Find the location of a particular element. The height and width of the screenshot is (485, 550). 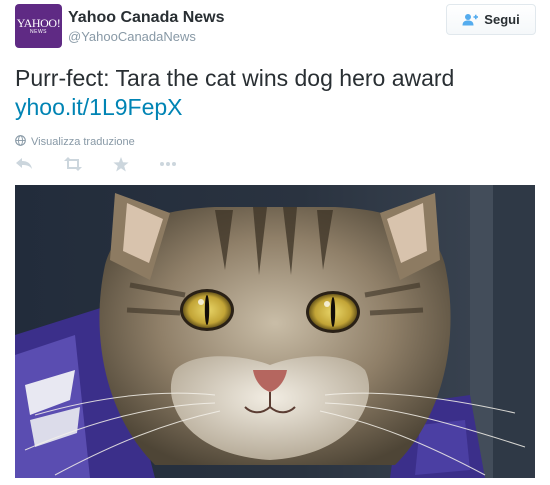

tweet-actions is located at coordinates (111, 164).